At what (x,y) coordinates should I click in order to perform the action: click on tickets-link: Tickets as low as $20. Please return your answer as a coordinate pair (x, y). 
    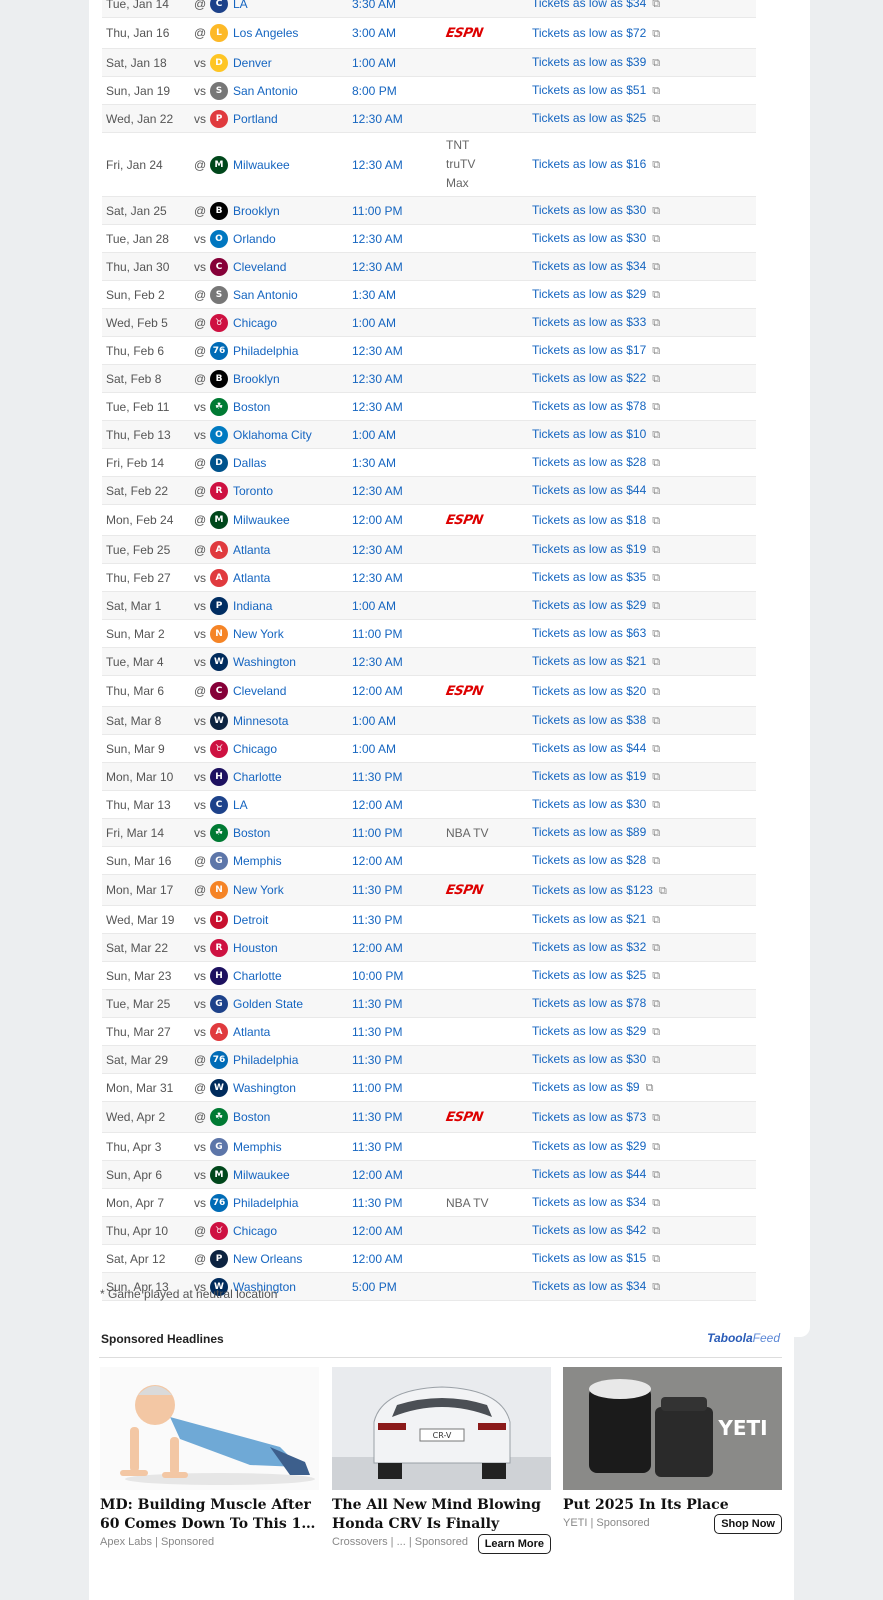
    Looking at the image, I should click on (589, 691).